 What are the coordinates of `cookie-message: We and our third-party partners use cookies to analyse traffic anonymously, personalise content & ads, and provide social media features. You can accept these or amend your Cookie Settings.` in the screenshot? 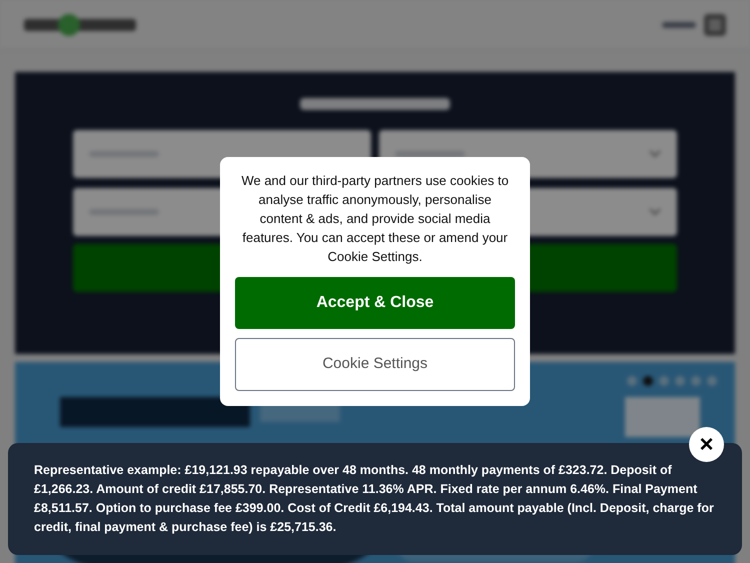 It's located at (375, 219).